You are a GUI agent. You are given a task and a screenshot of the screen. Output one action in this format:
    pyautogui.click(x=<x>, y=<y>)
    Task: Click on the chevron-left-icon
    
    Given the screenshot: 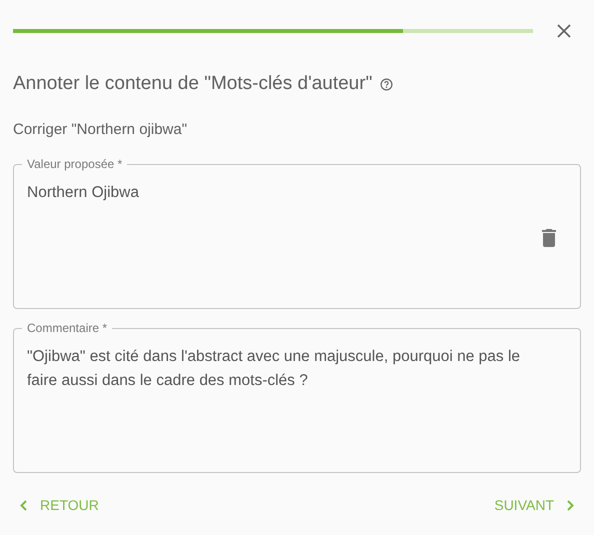 What is the action you would take?
    pyautogui.click(x=23, y=505)
    